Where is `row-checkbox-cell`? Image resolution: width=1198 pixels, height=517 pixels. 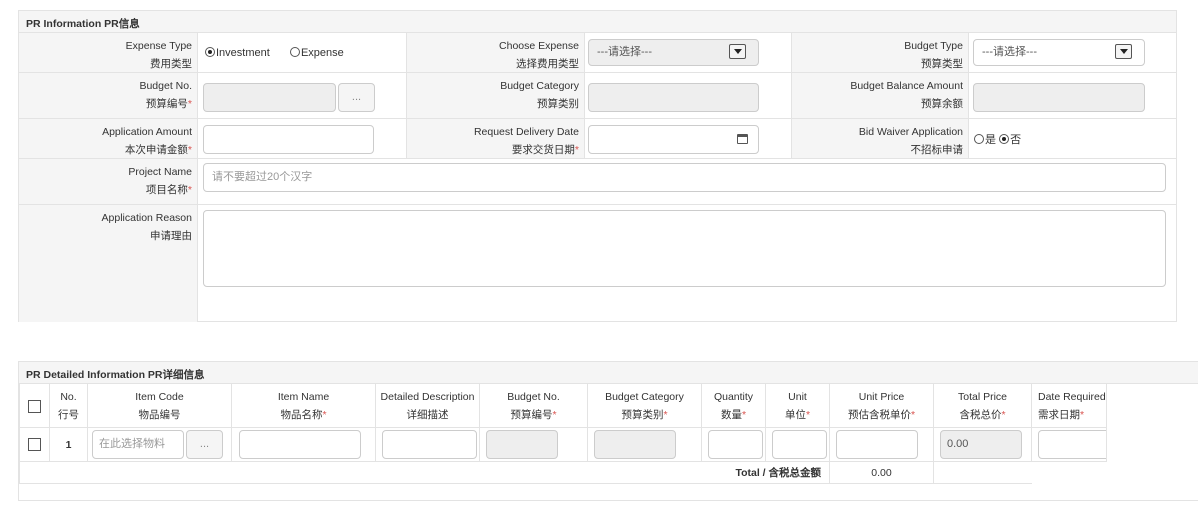 row-checkbox-cell is located at coordinates (34, 444).